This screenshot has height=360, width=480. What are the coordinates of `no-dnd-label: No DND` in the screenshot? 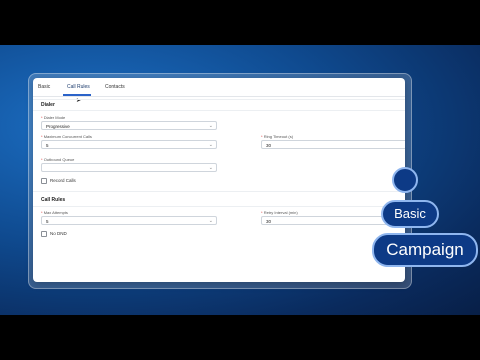 It's located at (58, 234).